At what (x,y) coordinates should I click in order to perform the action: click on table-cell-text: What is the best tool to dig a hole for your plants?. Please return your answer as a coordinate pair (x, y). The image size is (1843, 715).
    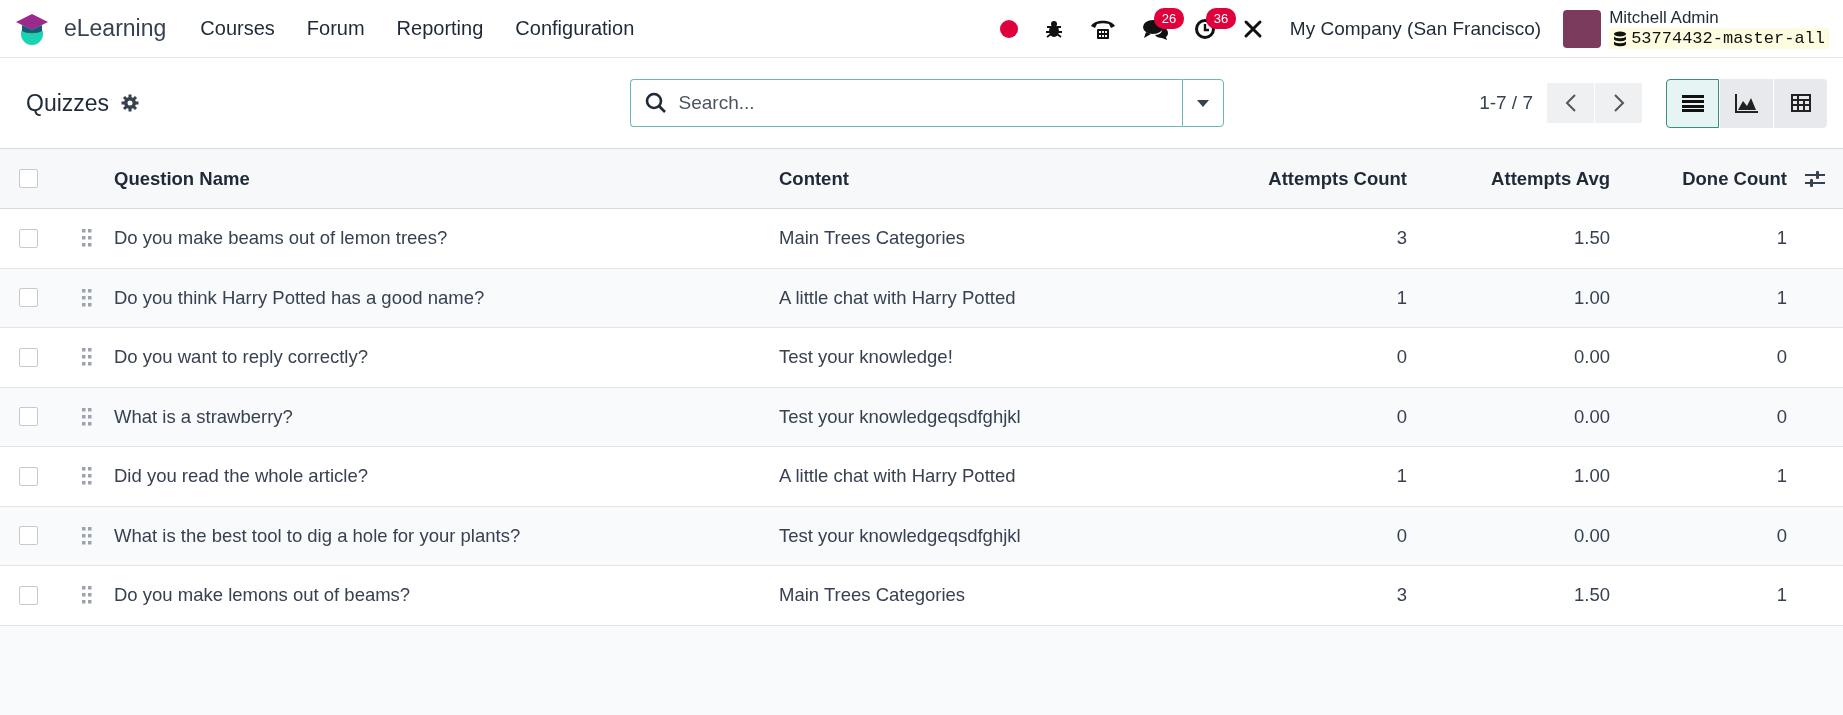
    Looking at the image, I should click on (318, 535).